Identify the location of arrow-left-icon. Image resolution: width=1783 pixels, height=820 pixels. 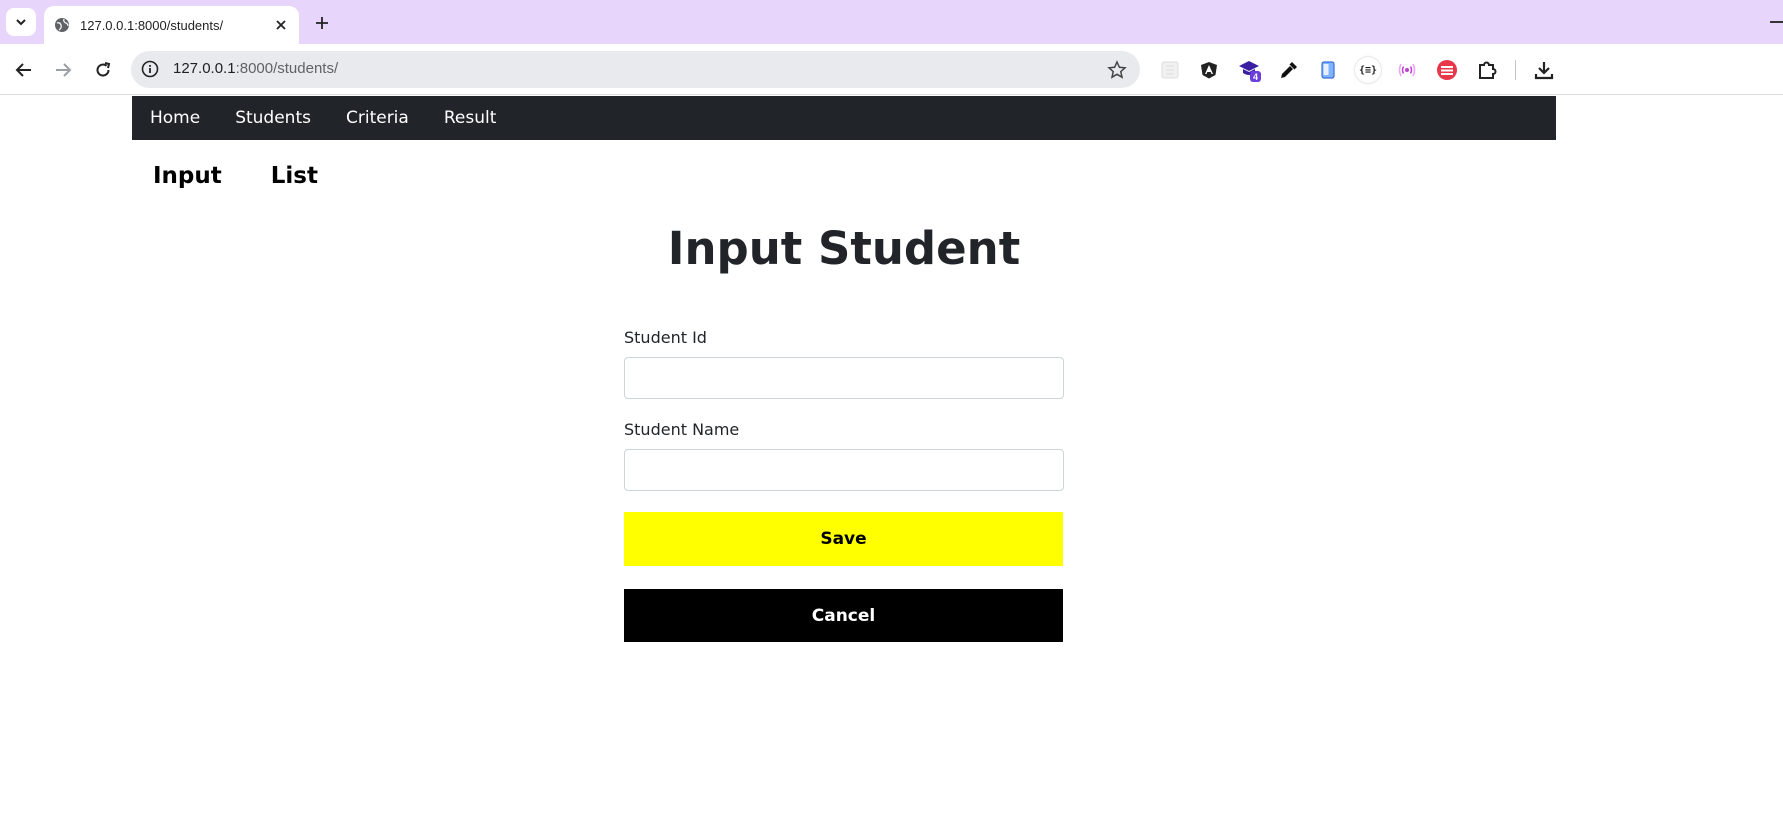
(23, 70).